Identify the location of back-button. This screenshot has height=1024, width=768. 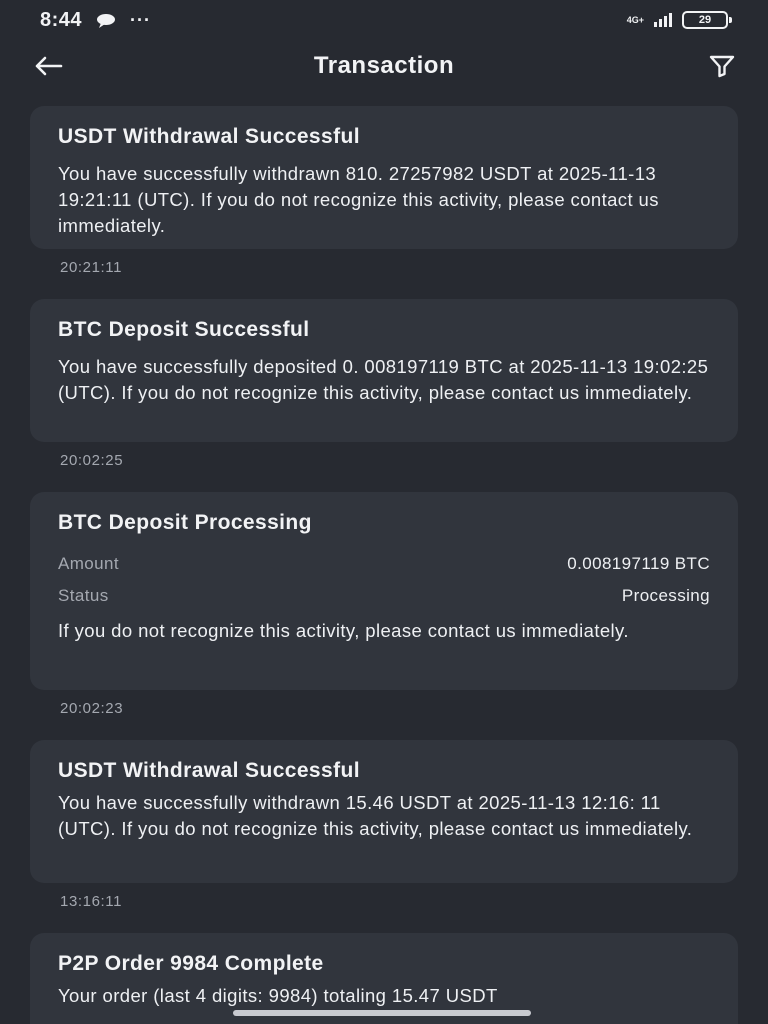
(48, 66).